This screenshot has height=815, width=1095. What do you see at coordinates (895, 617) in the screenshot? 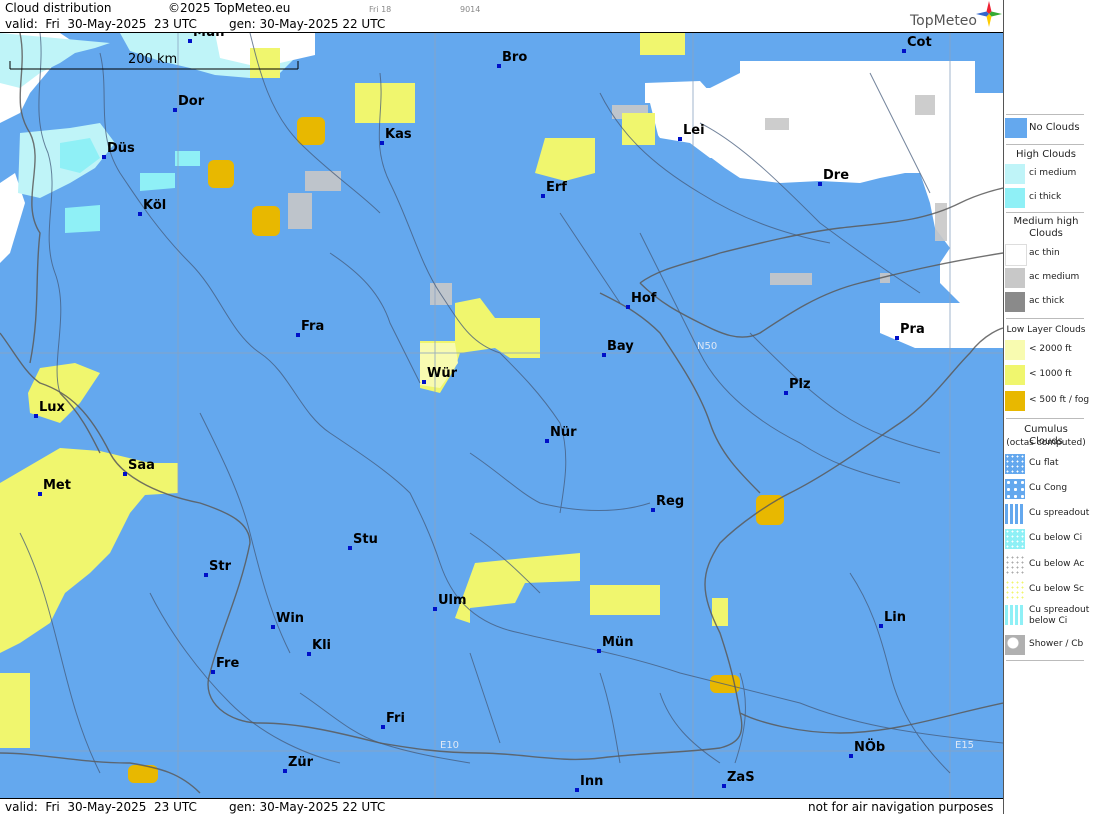
I see `city-label-lin: Lin` at bounding box center [895, 617].